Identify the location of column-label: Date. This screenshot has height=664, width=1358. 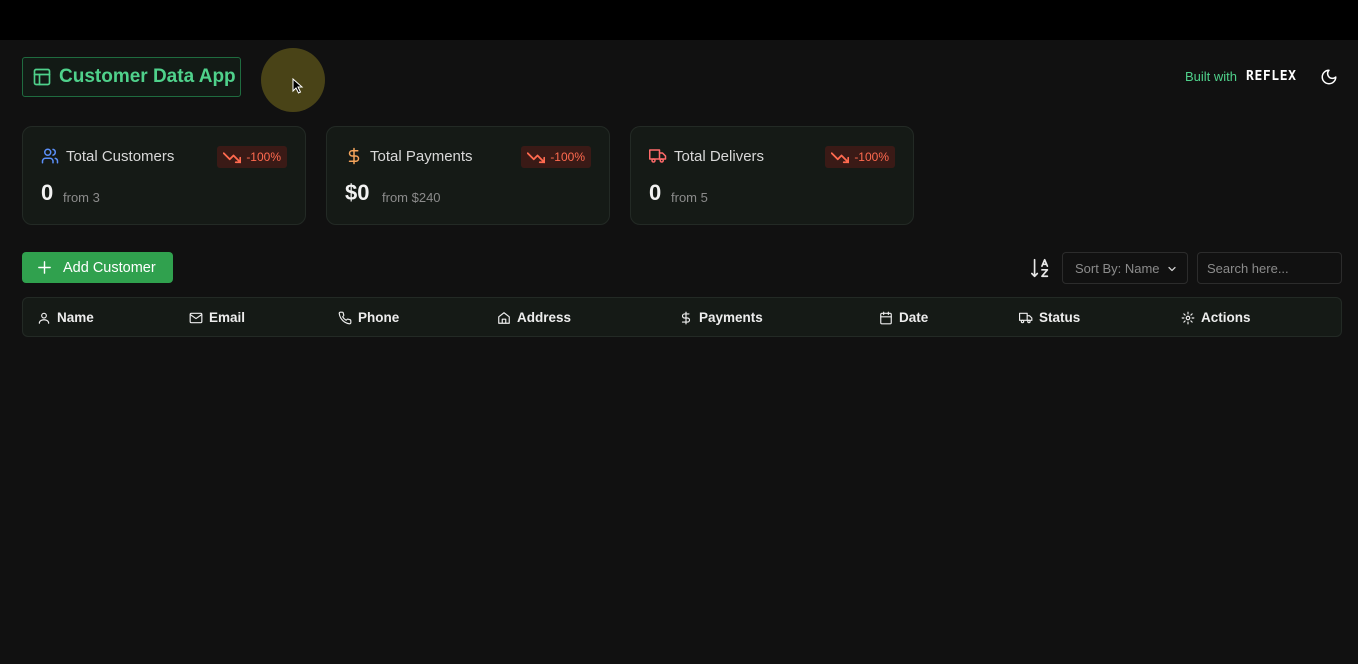
(914, 317).